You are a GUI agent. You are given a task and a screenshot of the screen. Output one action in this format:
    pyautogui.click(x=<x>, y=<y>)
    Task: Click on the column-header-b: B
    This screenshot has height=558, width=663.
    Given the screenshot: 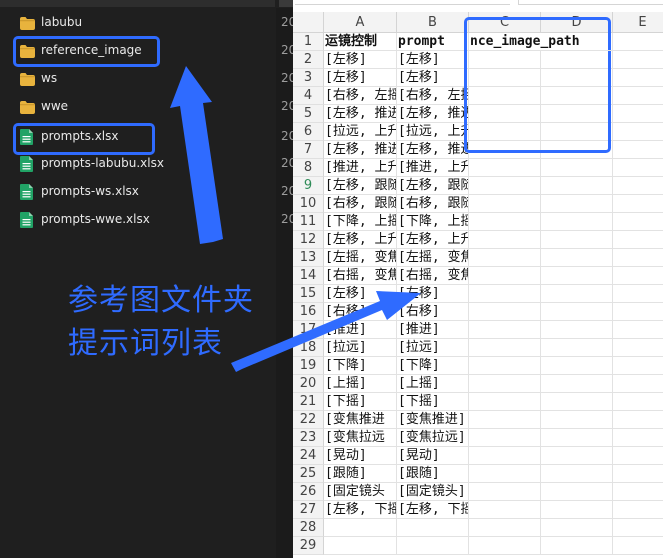 What is the action you would take?
    pyautogui.click(x=433, y=22)
    